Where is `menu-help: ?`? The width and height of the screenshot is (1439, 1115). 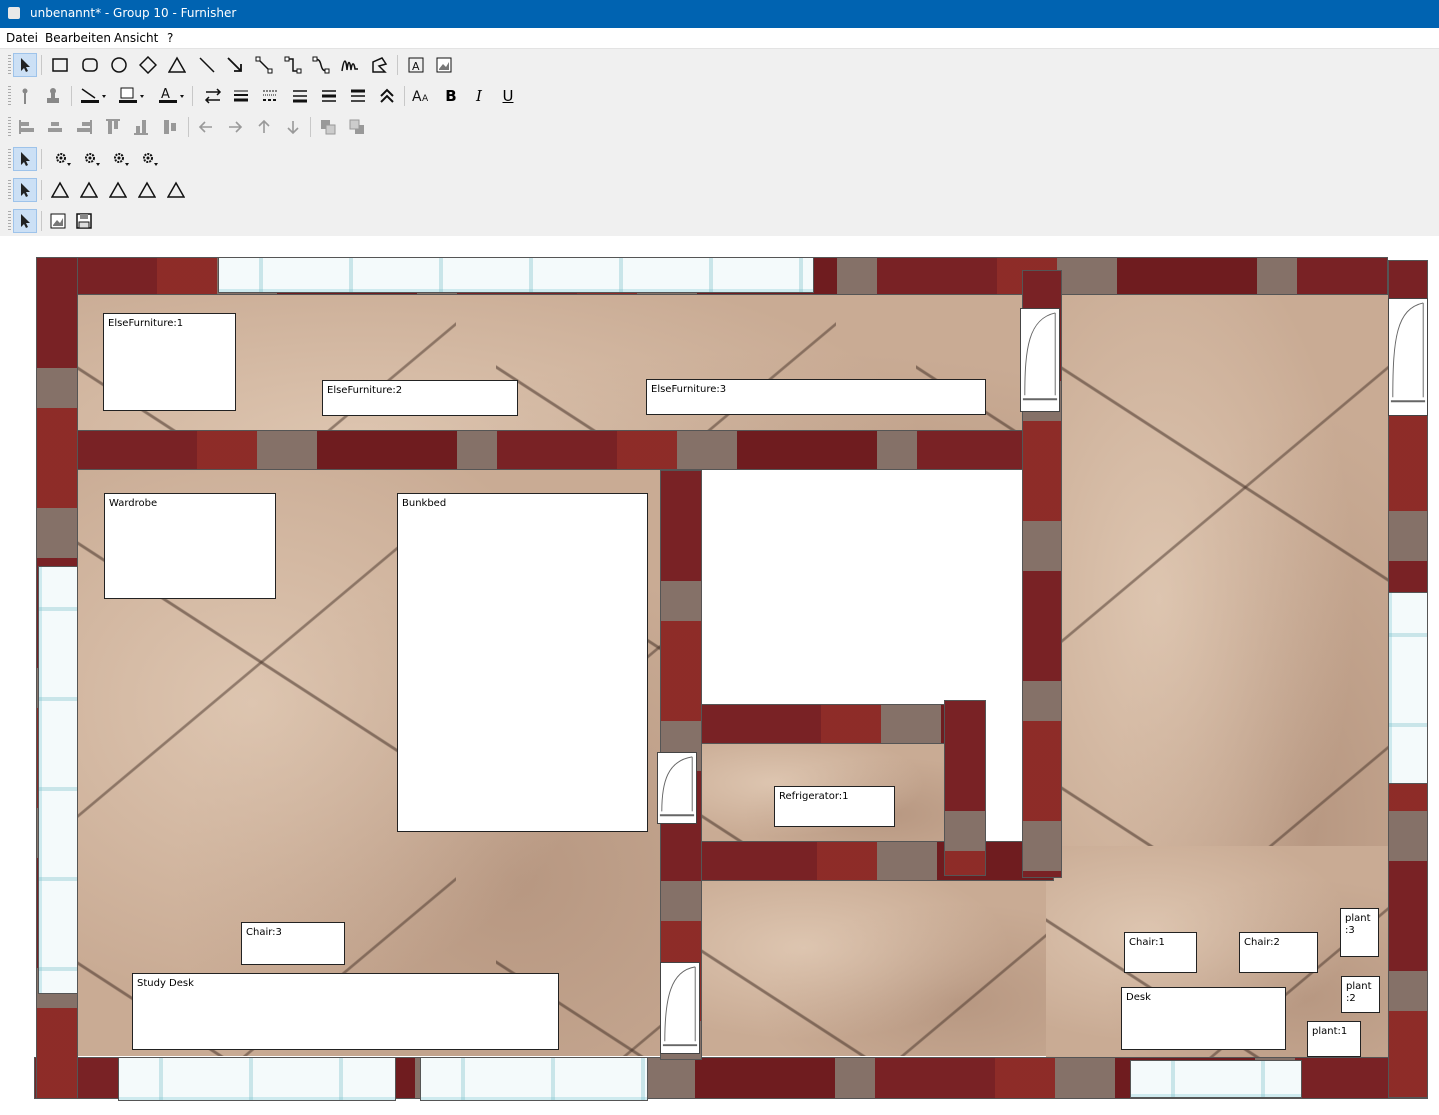
menu-help: ? is located at coordinates (170, 38).